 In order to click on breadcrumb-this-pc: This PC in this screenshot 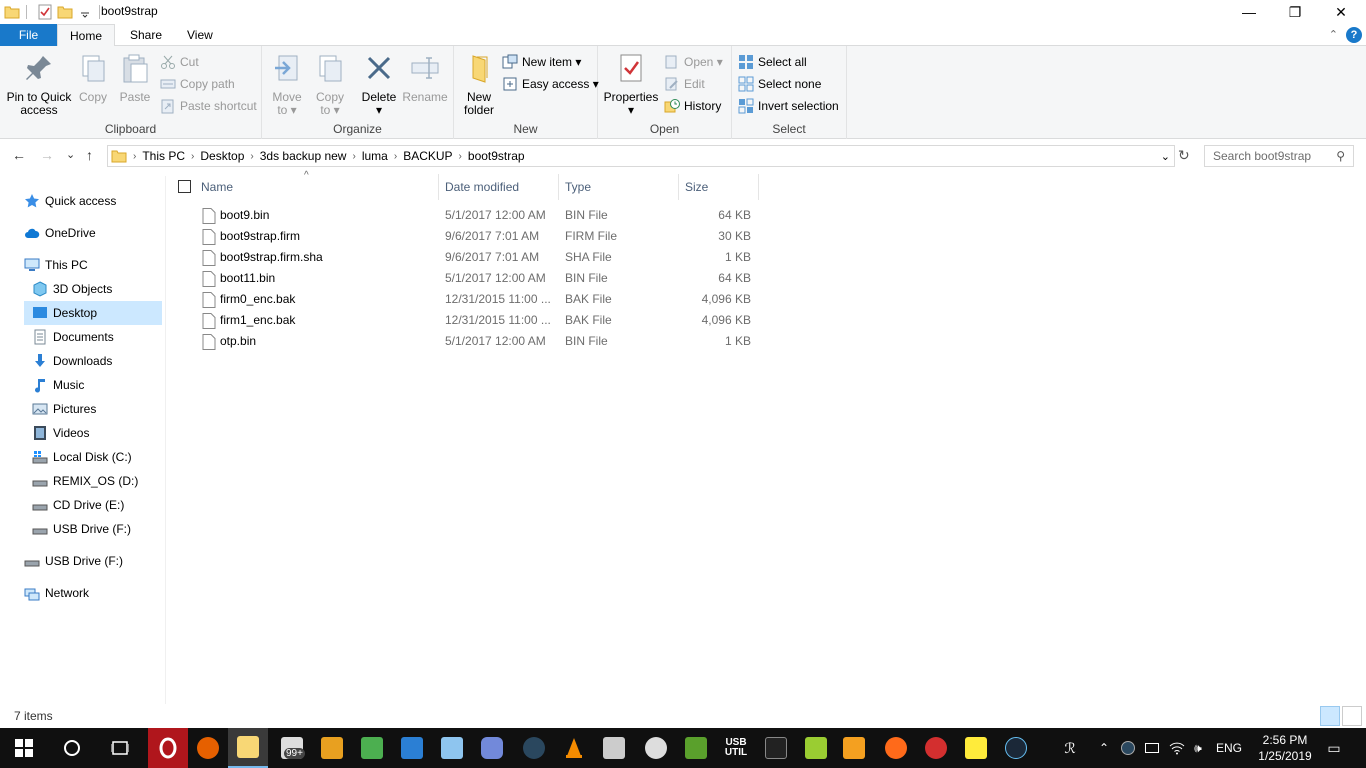, I will do `click(163, 156)`.